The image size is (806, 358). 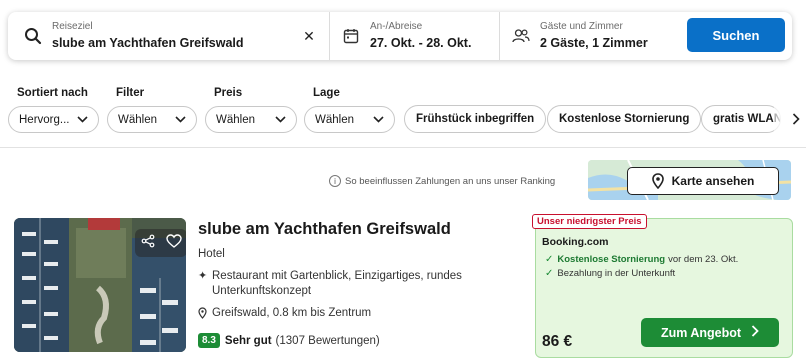 I want to click on hotel-location-text: Greifswald, 0.8 km bis Zentrum, so click(x=292, y=313).